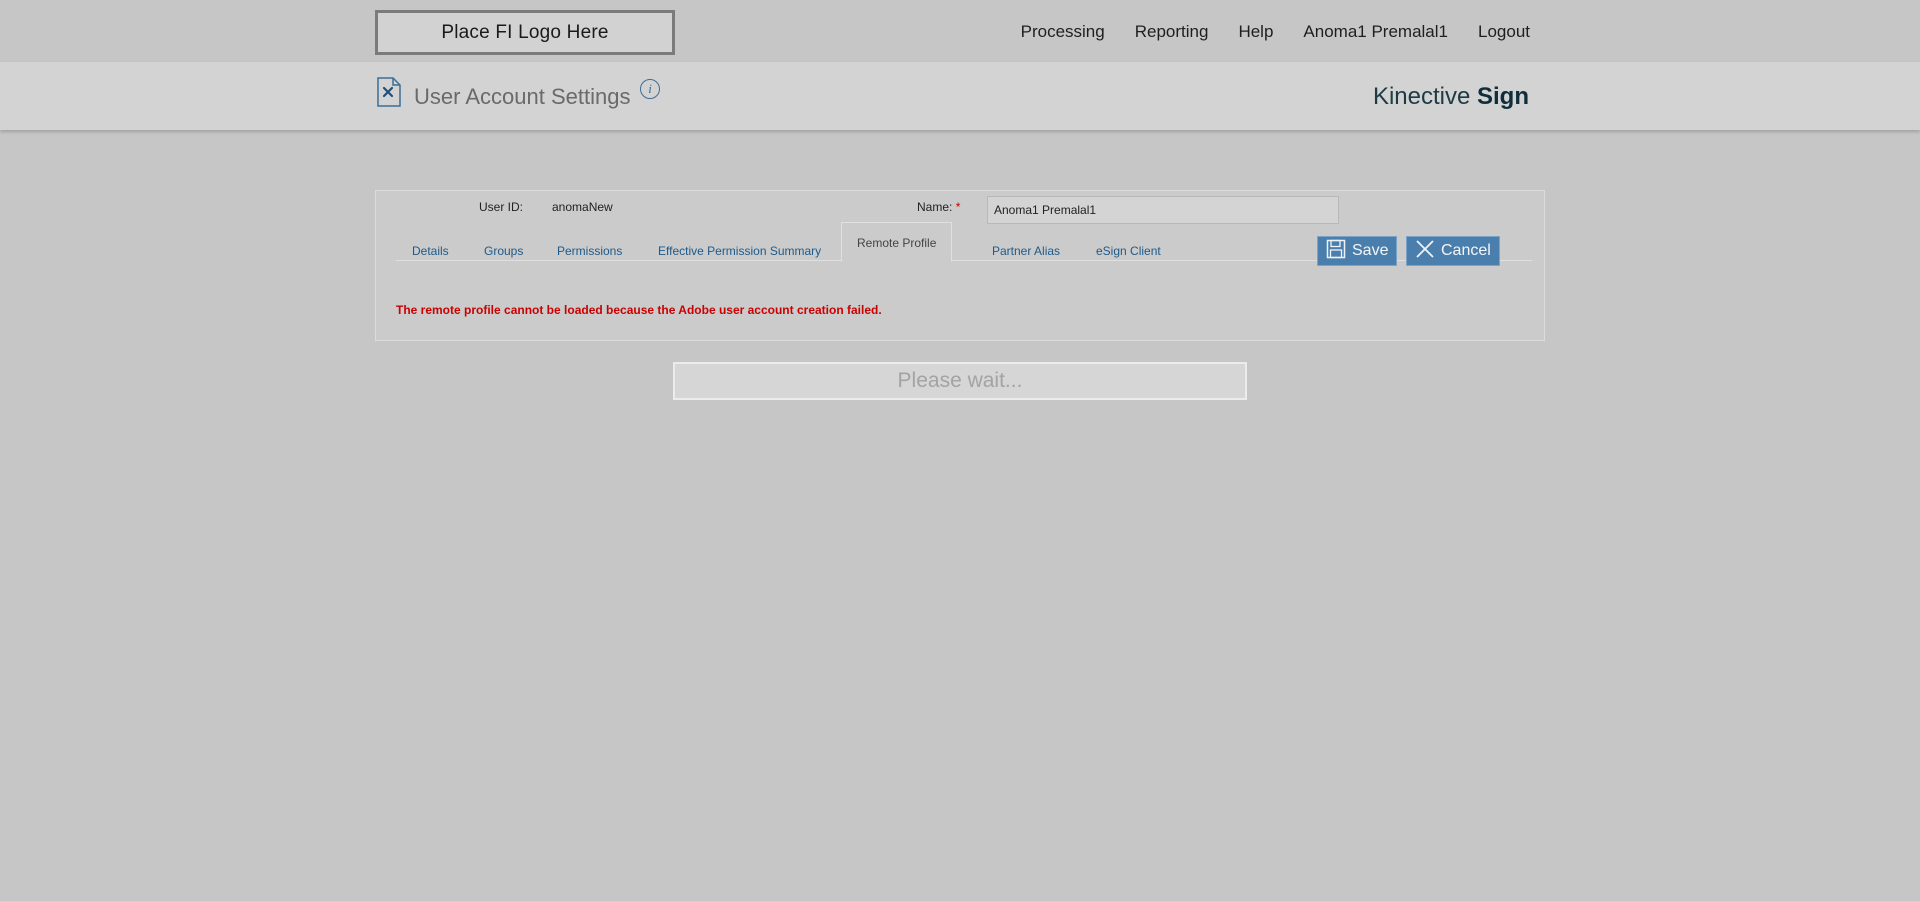  Describe the element at coordinates (522, 96) in the screenshot. I see `page-title: User Account Settings` at that location.